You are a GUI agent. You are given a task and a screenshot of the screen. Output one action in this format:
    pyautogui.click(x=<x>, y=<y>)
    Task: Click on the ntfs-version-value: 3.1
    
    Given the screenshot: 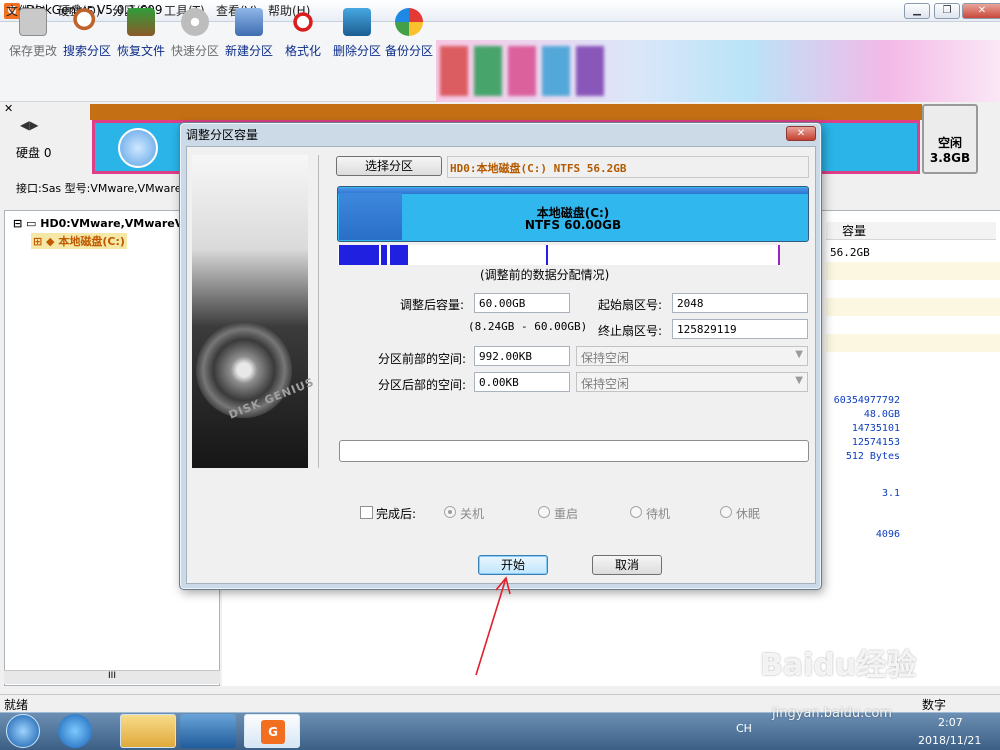 What is the action you would take?
    pyautogui.click(x=890, y=493)
    